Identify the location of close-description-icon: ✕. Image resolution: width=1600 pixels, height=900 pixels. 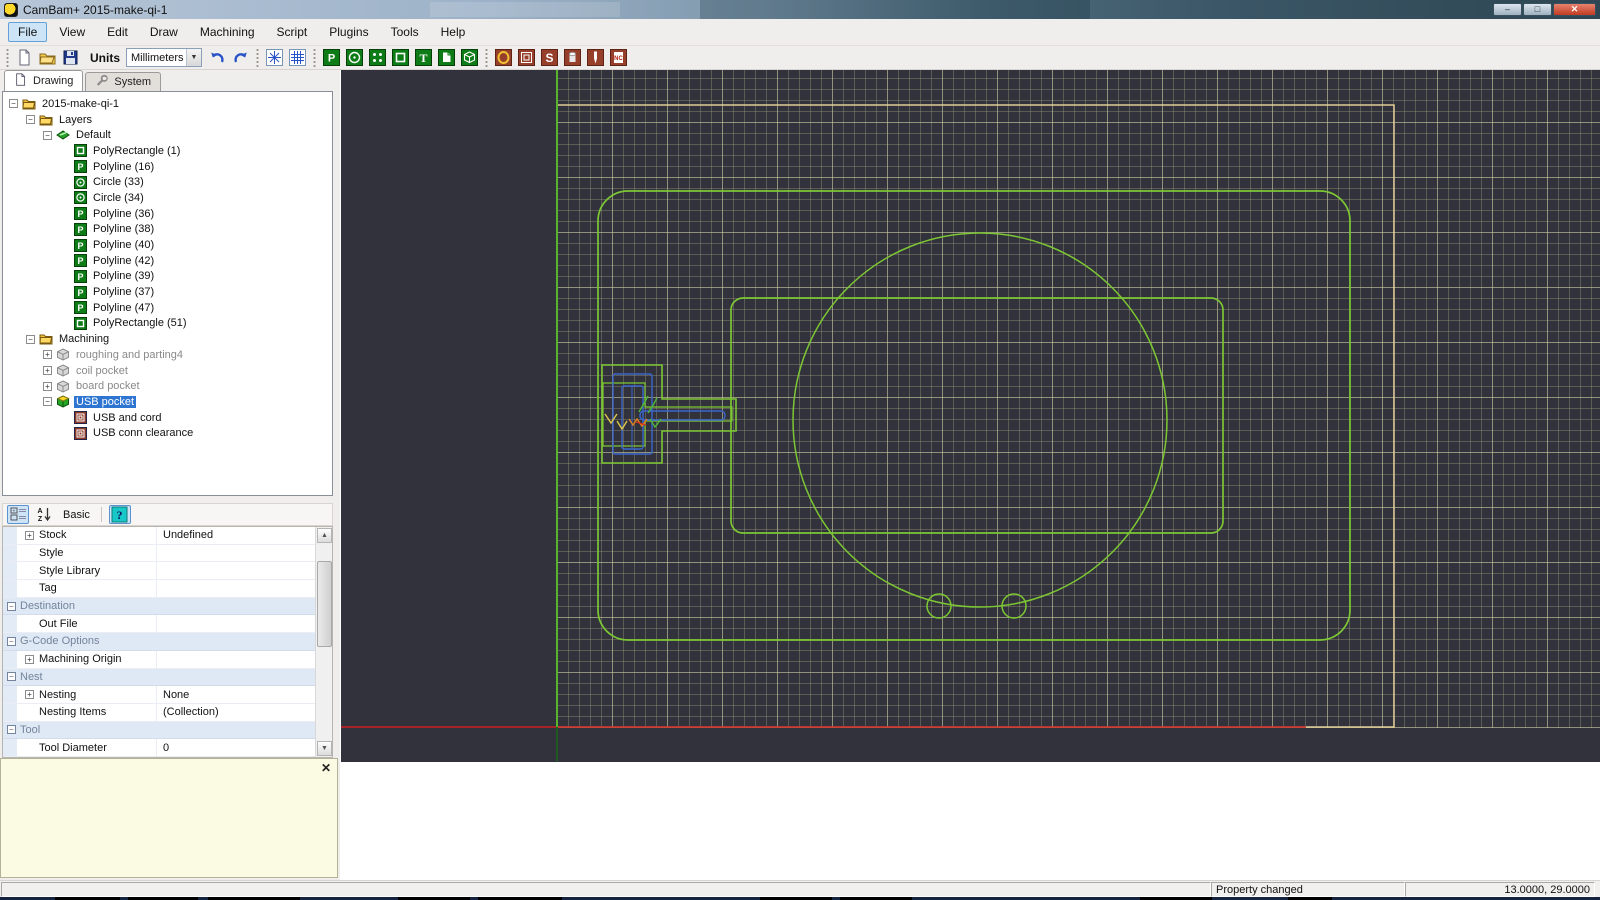
(326, 768).